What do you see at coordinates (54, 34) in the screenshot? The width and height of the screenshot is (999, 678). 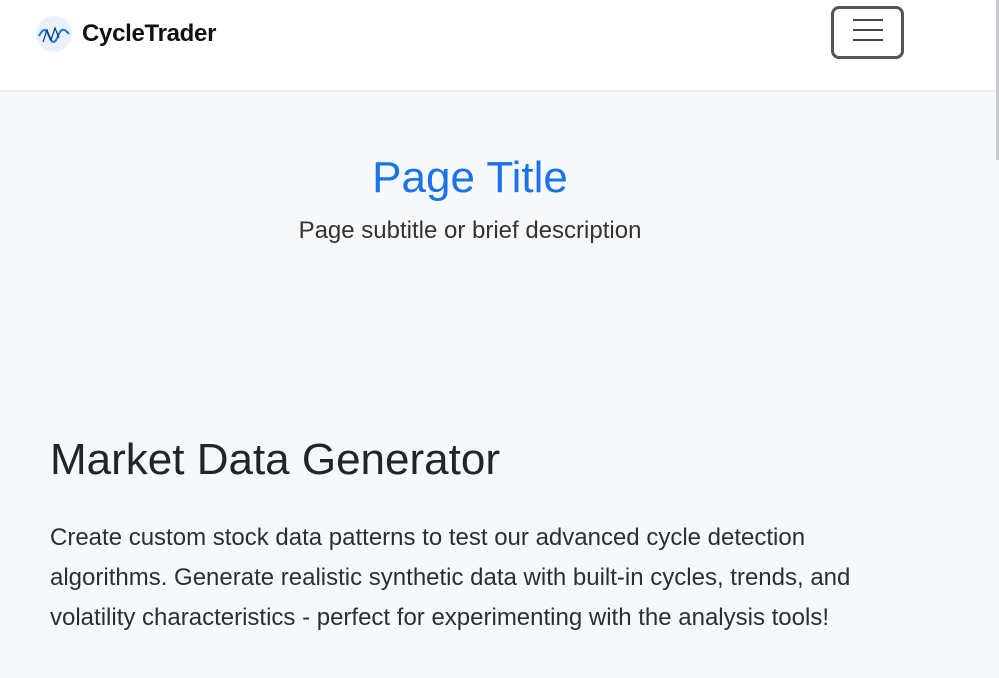 I see `wave-cycle-icon` at bounding box center [54, 34].